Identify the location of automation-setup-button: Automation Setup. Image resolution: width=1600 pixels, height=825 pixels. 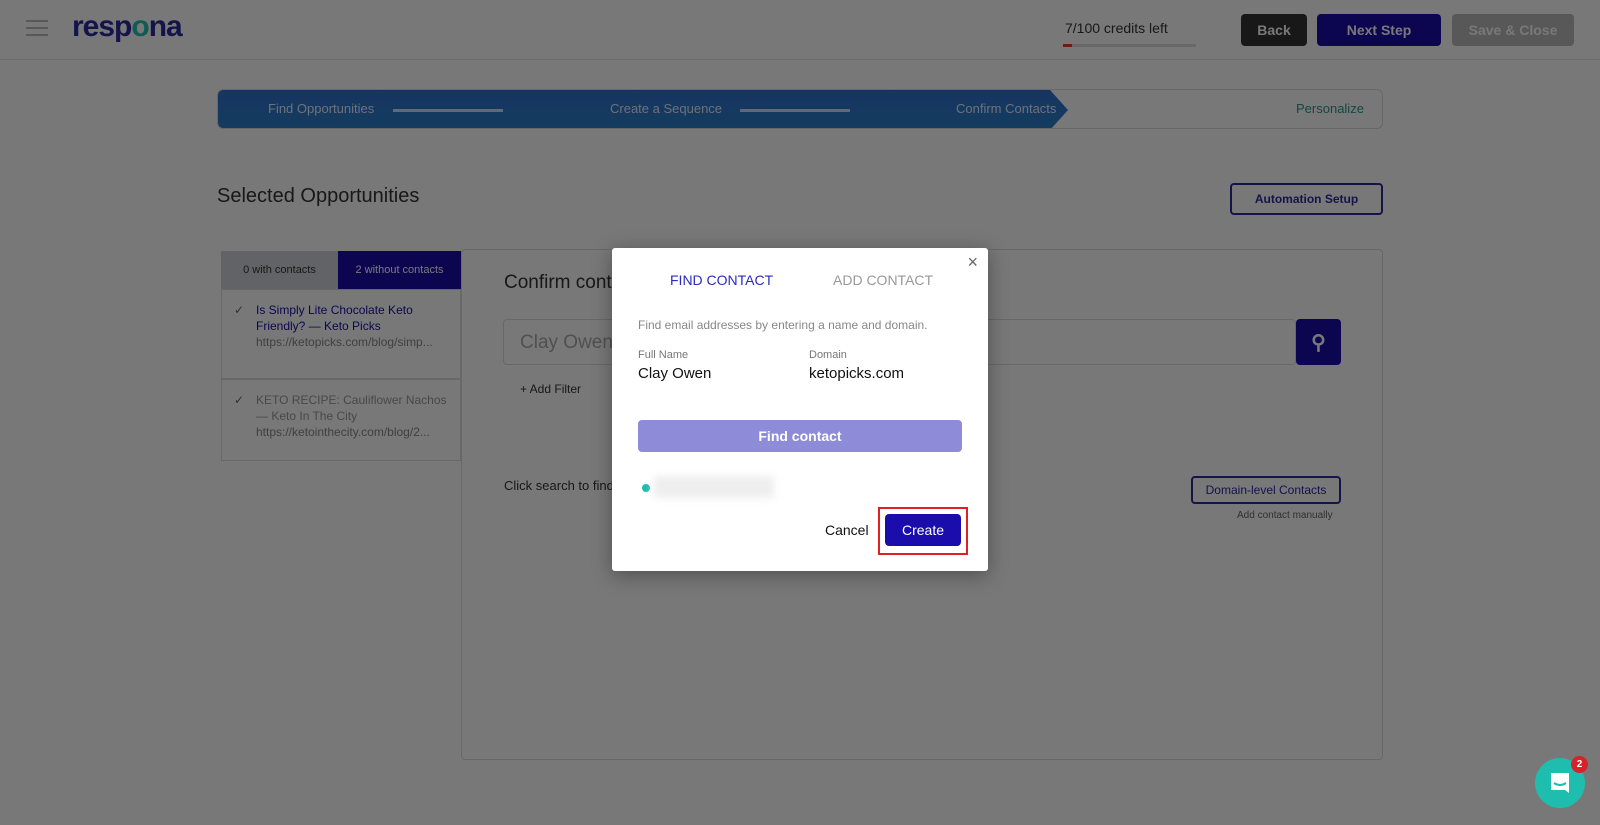
(1306, 199).